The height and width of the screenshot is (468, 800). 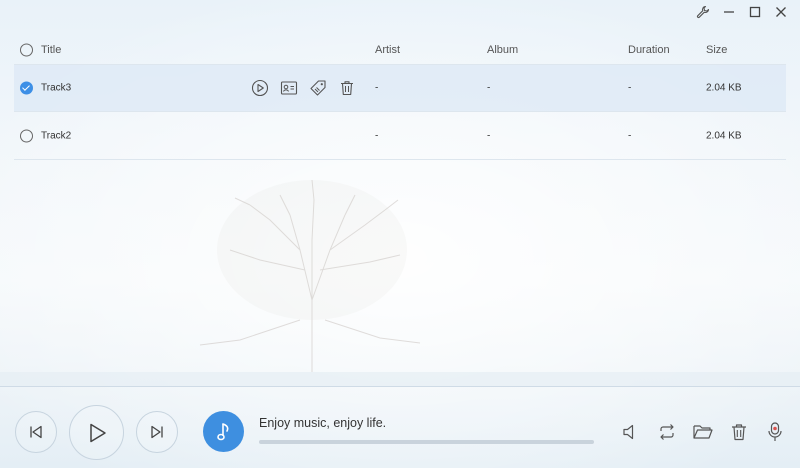 I want to click on volume-button, so click(x=631, y=432).